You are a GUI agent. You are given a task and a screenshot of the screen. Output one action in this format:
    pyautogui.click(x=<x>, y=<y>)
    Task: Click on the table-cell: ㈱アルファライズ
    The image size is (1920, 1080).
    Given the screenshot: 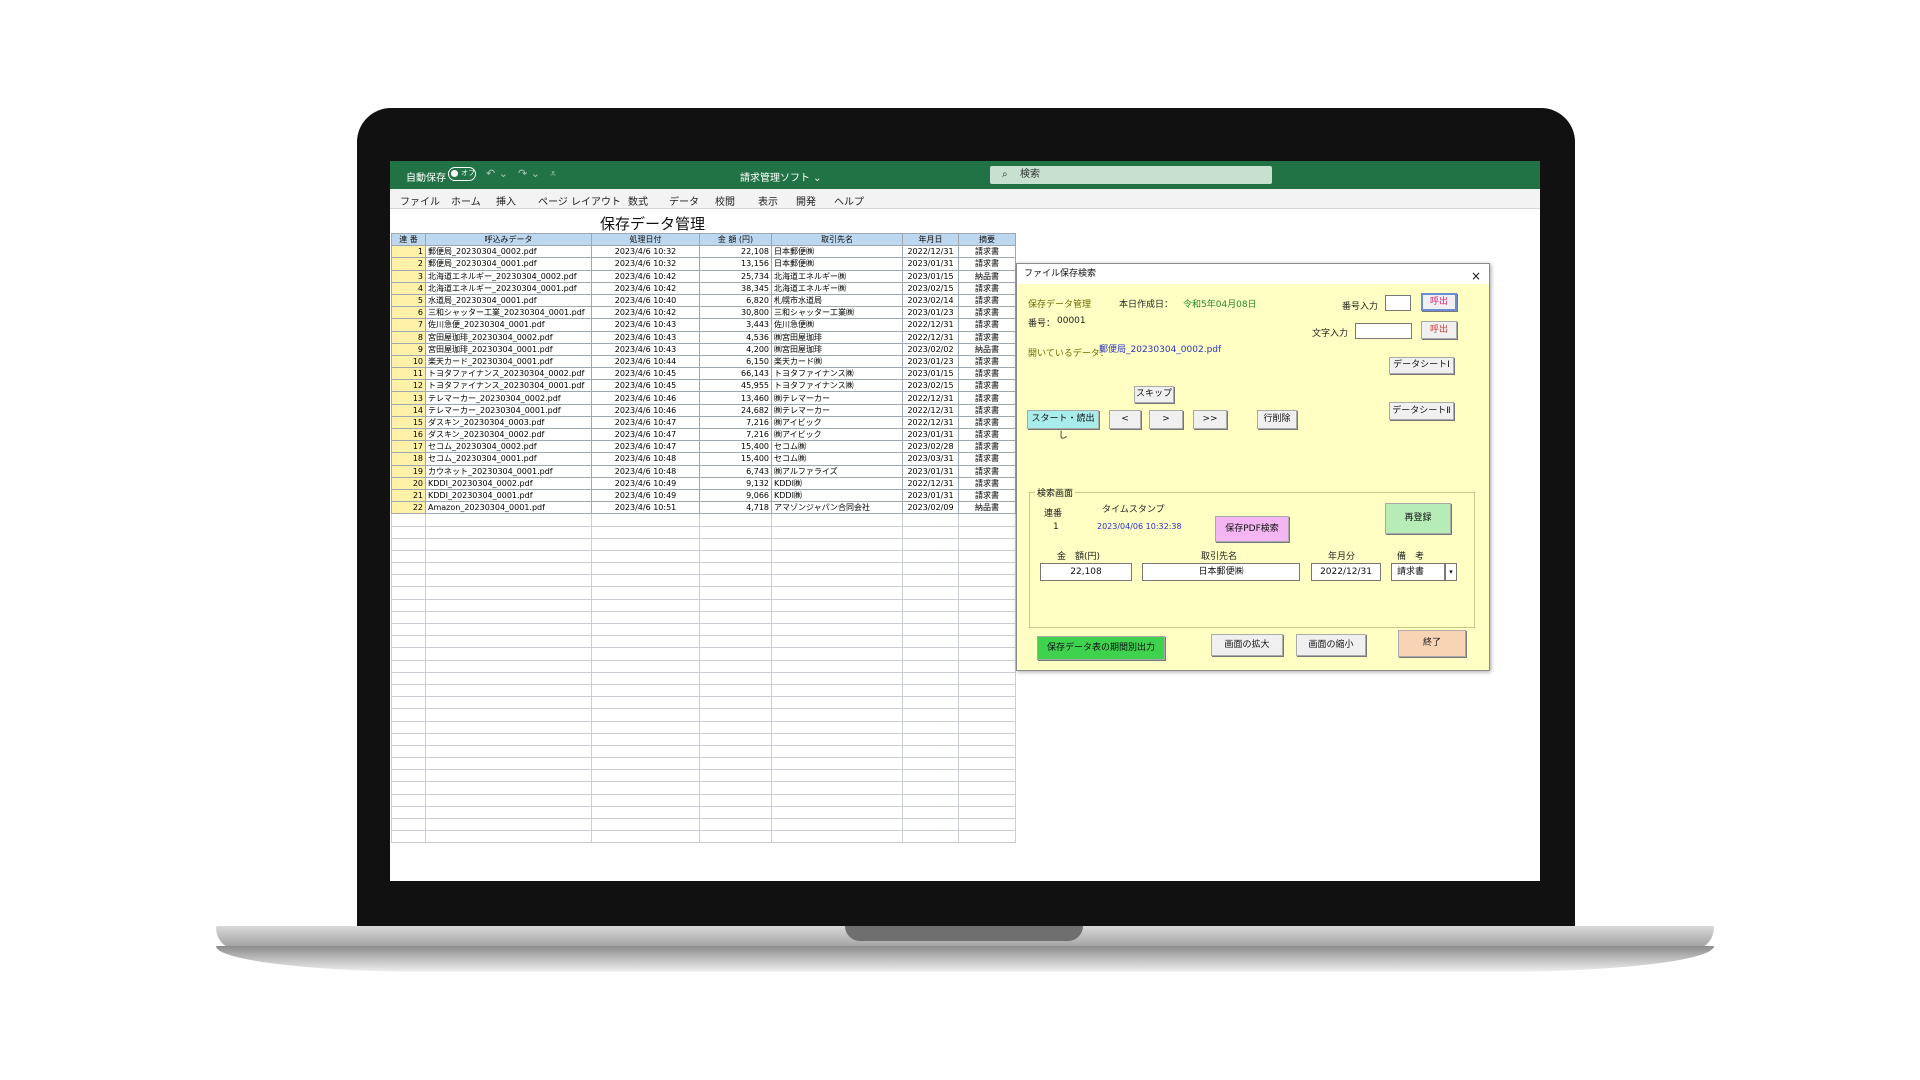 What is the action you would take?
    pyautogui.click(x=837, y=471)
    